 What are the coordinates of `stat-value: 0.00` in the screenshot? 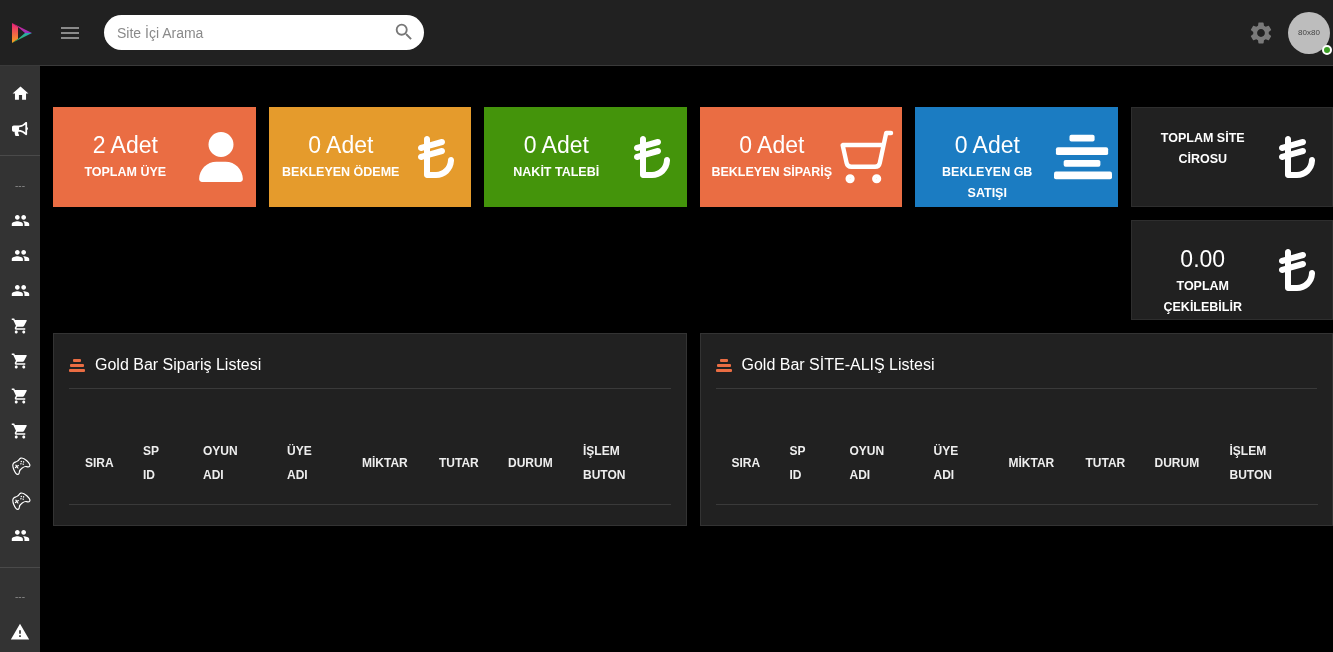 It's located at (1203, 259).